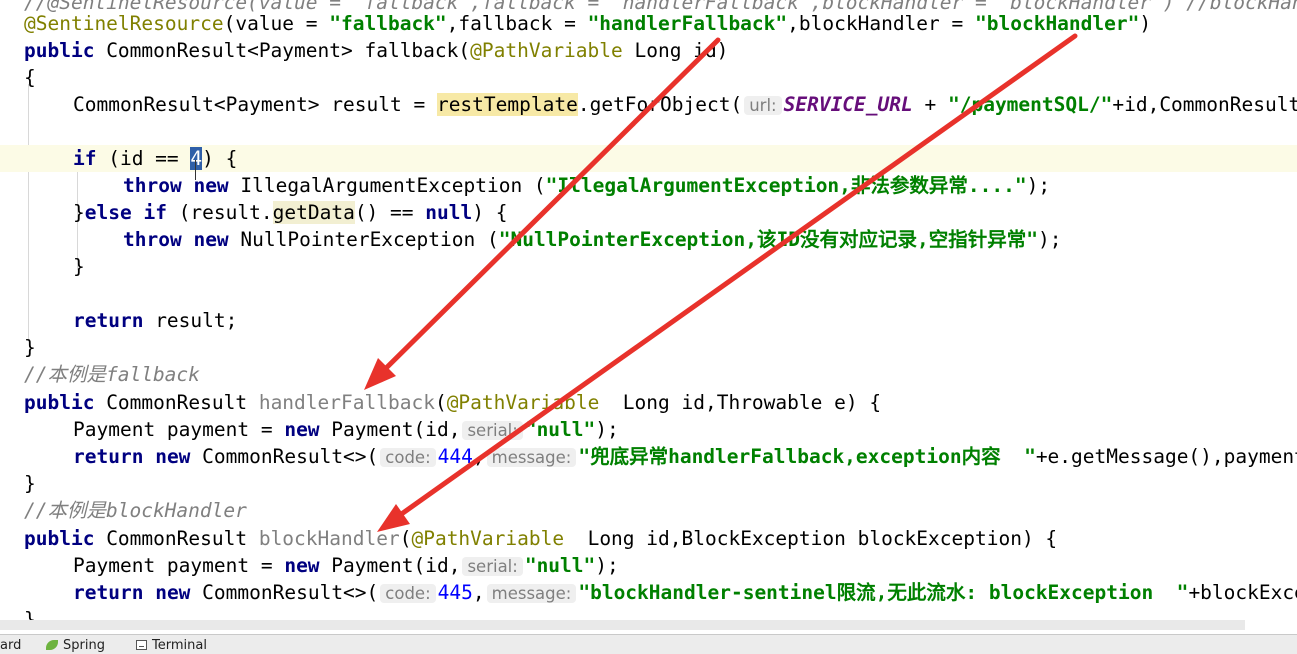  I want to click on string-literal: "NullPointerException,该ID没有对应记录,空指针异常", so click(768, 239).